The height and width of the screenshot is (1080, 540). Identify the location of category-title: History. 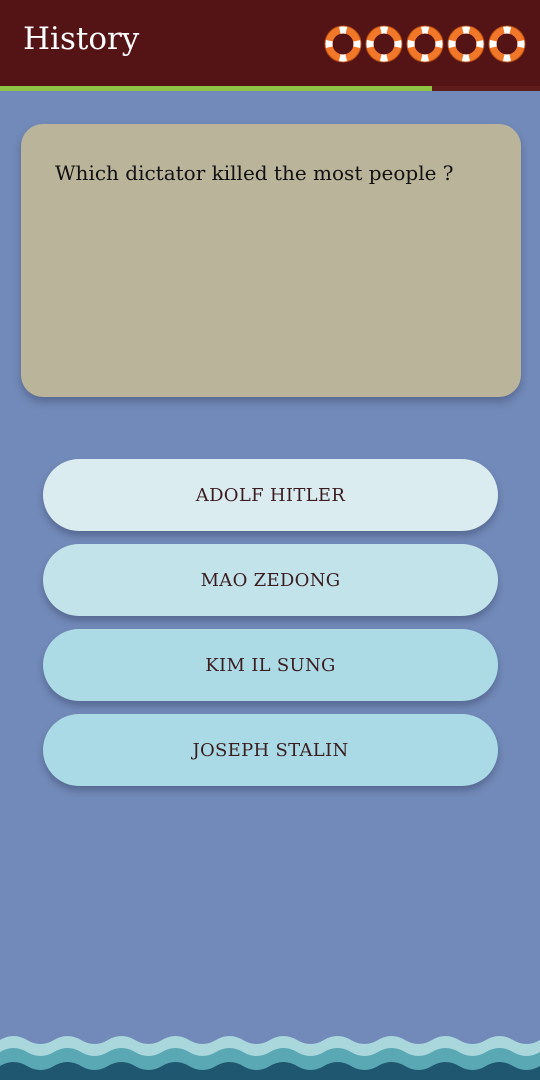
(81, 39).